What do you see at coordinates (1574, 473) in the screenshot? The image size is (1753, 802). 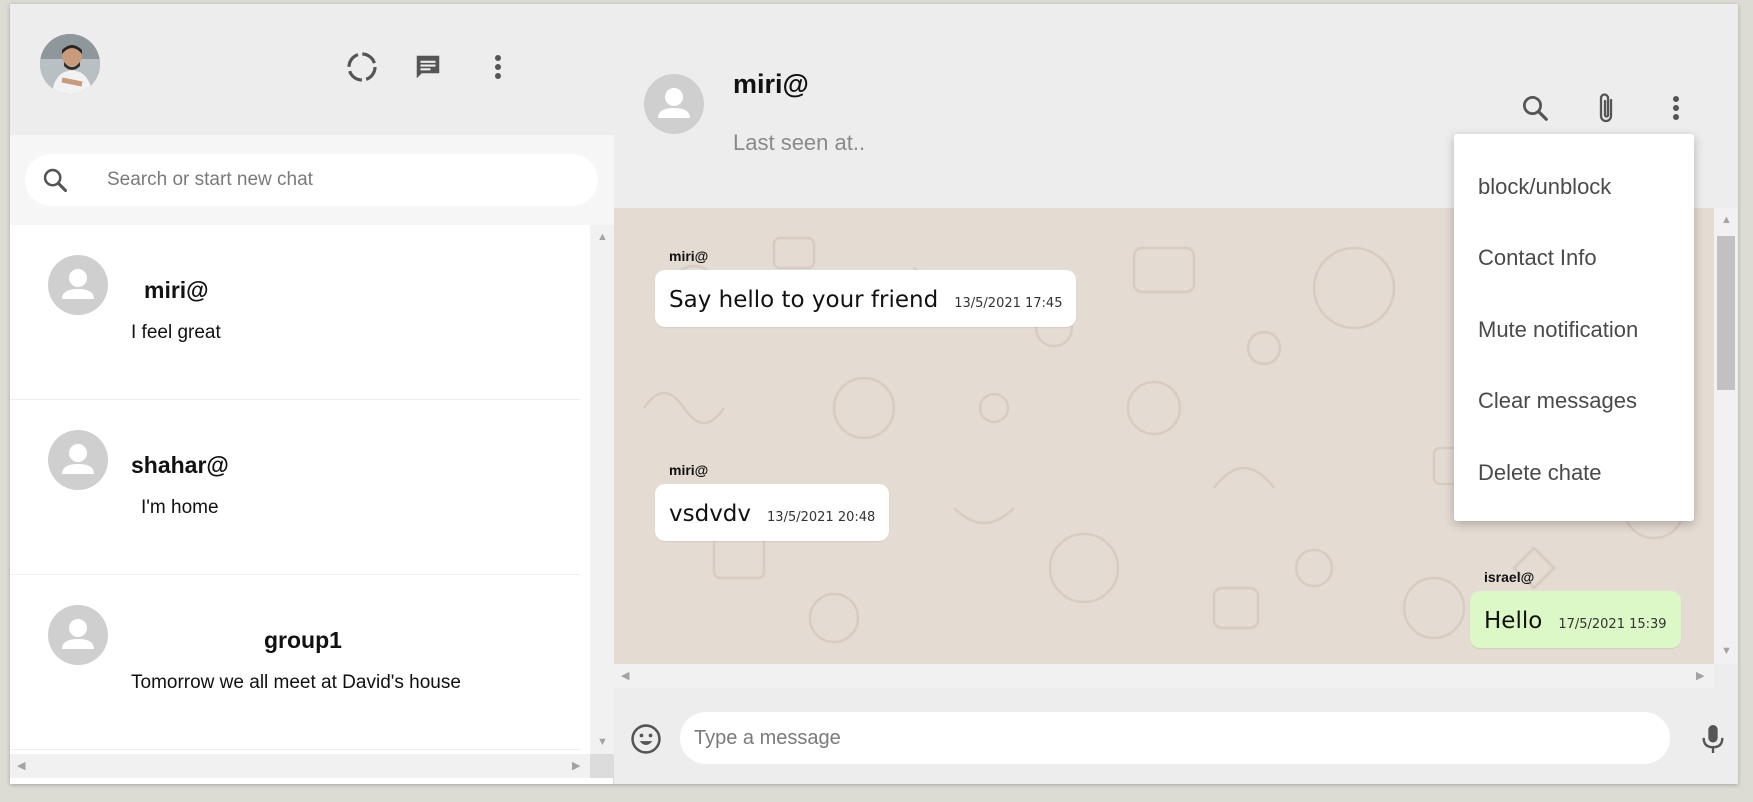 I see `menu-item-delete-chat: Delete chate` at bounding box center [1574, 473].